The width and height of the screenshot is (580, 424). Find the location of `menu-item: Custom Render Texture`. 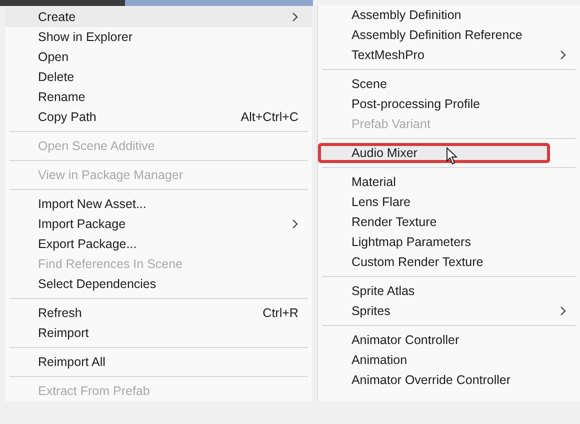

menu-item: Custom Render Texture is located at coordinates (449, 262).